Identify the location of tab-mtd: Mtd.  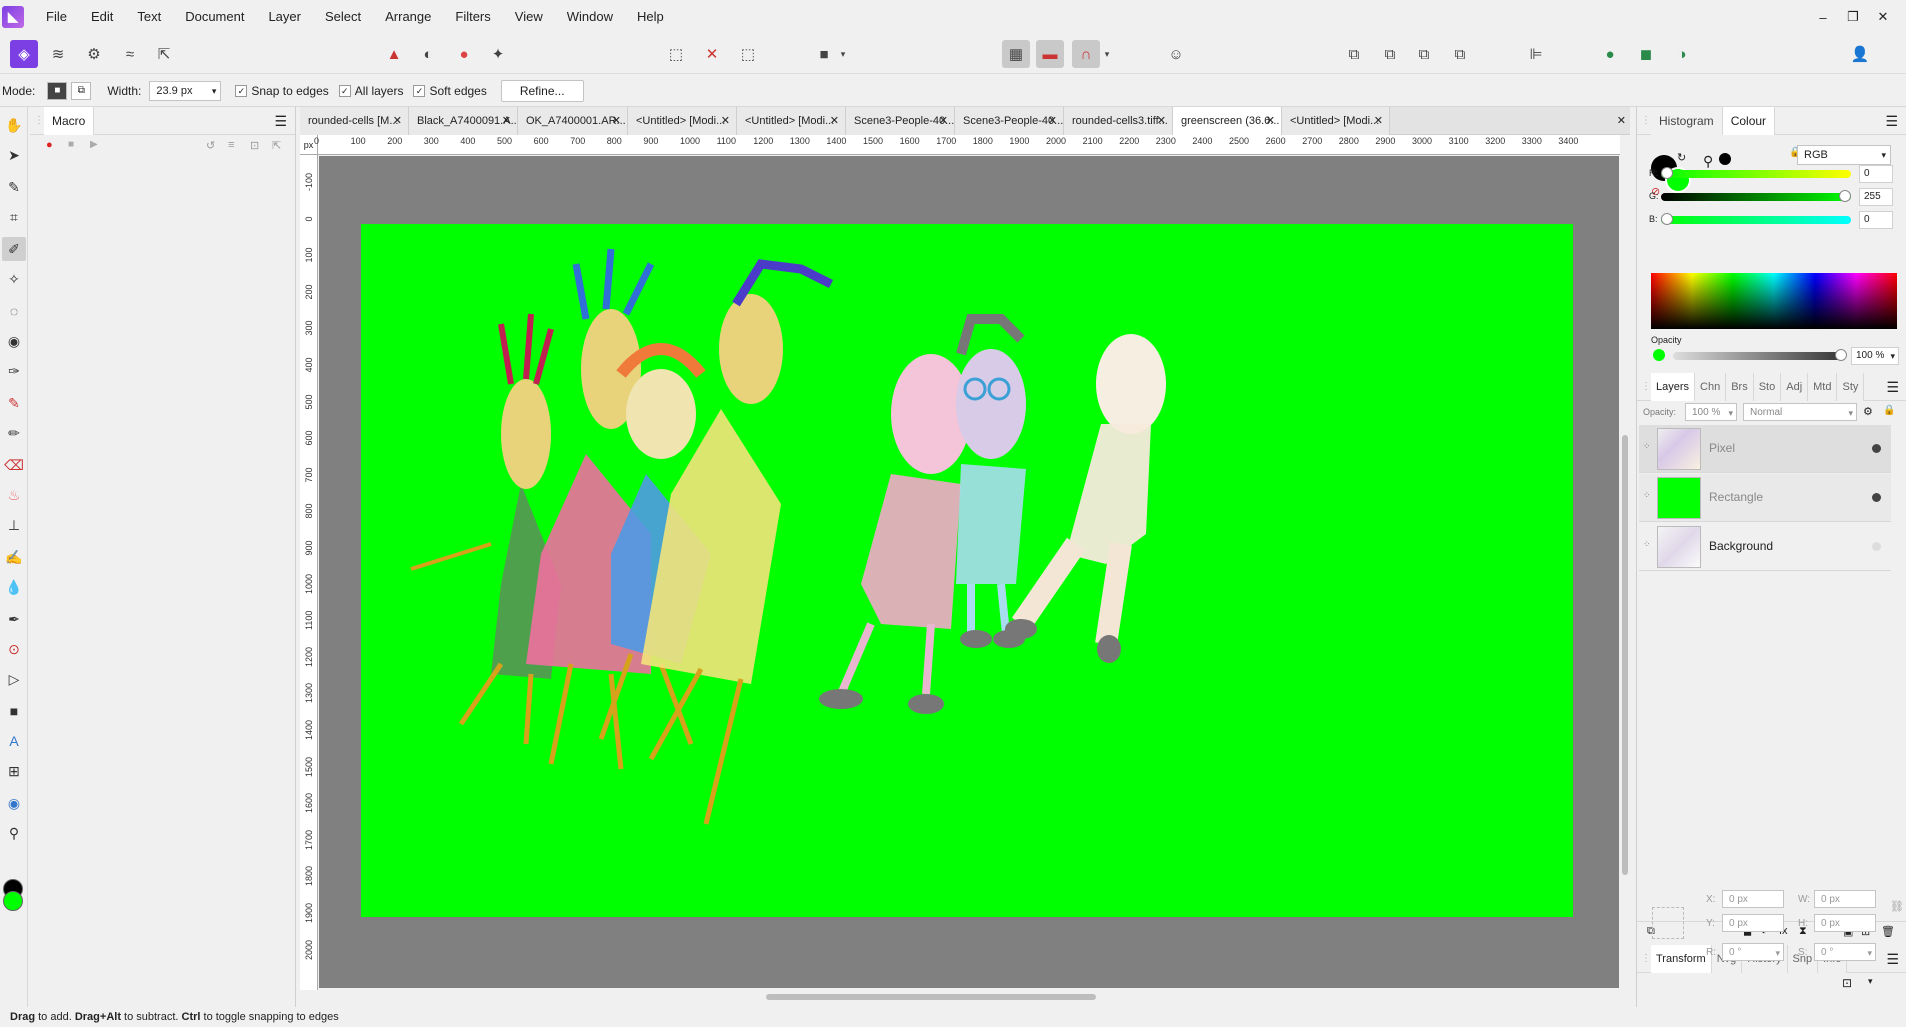
(1823, 386).